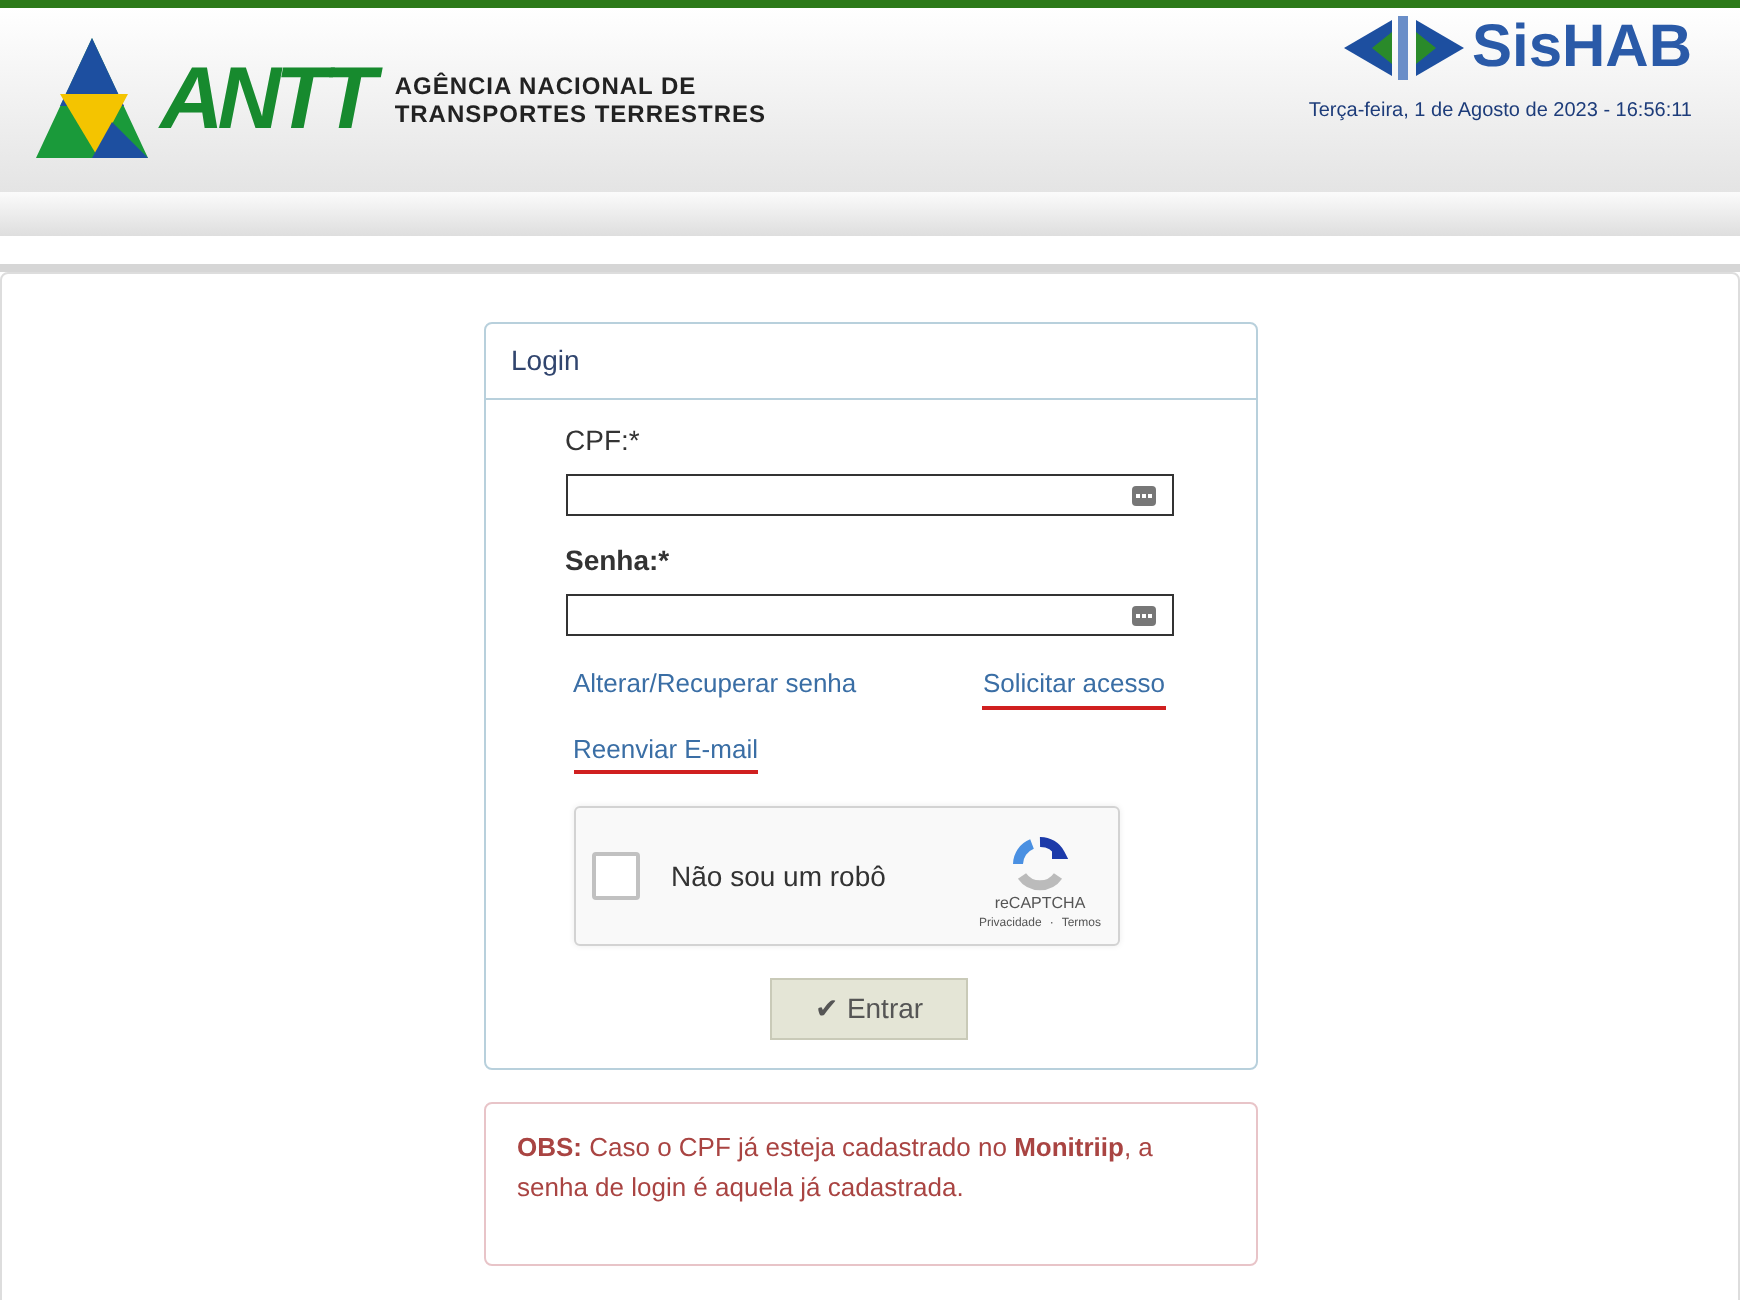 This screenshot has width=1740, height=1300. I want to click on check-icon: ✔, so click(826, 1009).